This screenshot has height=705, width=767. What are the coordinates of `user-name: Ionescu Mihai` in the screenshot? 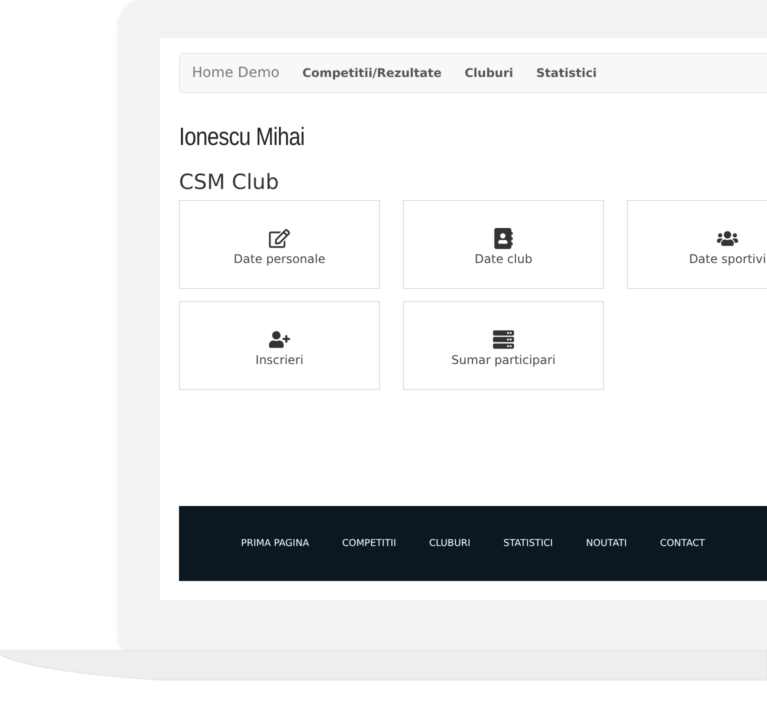 It's located at (242, 137).